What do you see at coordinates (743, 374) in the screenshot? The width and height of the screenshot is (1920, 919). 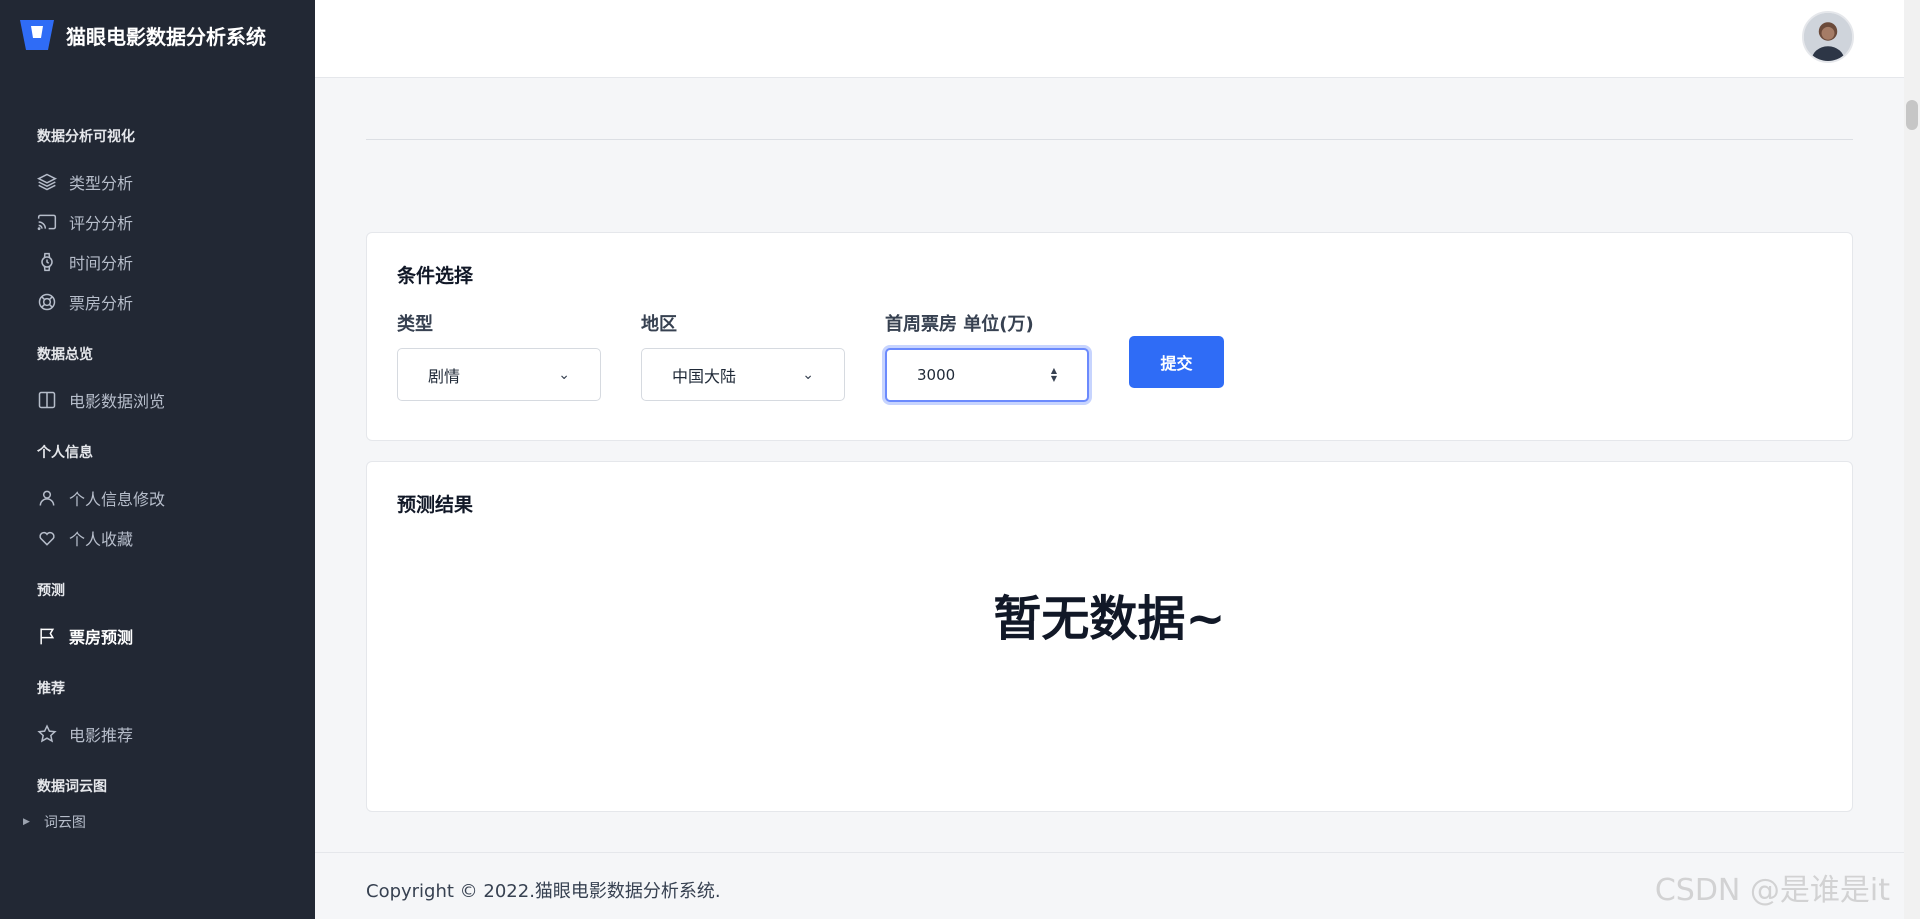 I see `region-select: 中国大陆 ⌄` at bounding box center [743, 374].